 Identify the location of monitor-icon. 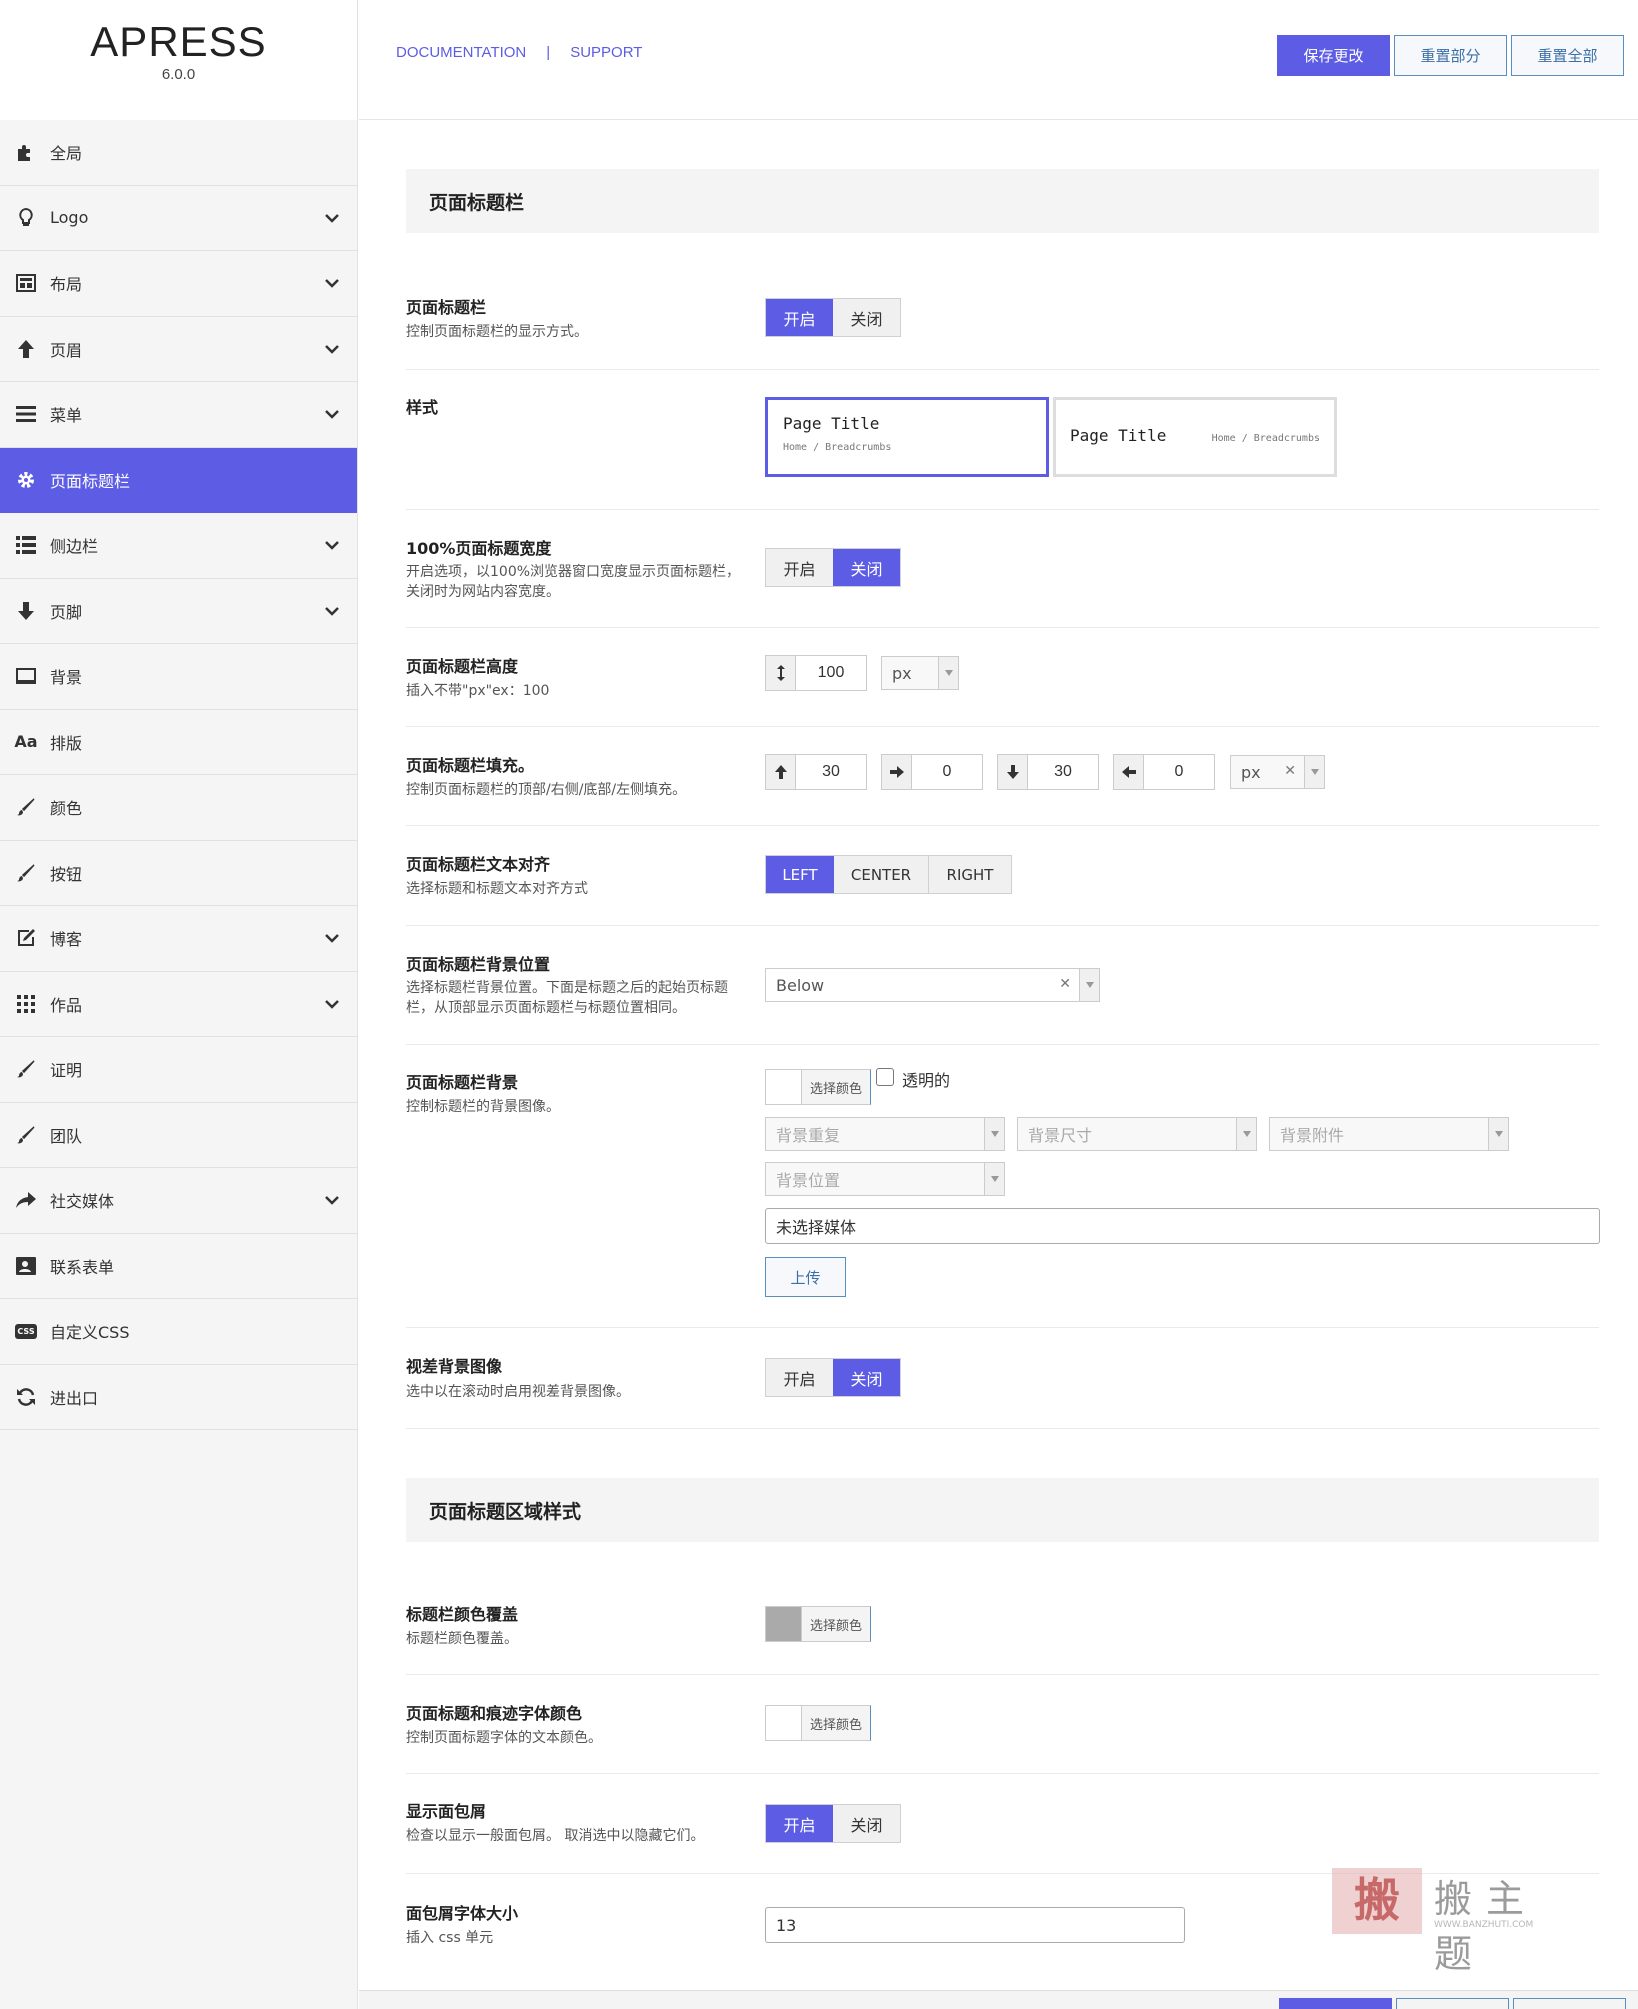
(26, 676).